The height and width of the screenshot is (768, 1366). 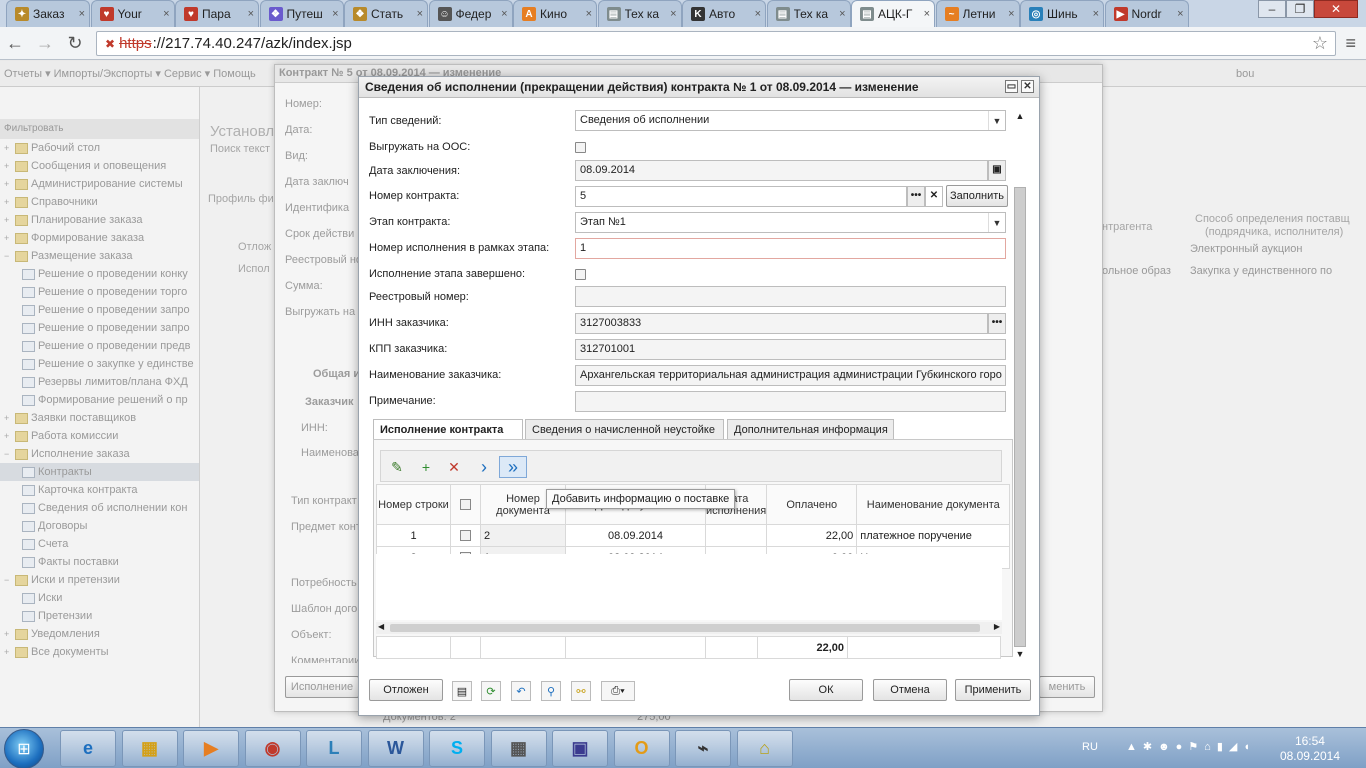 I want to click on row-checkbox, so click(x=465, y=536).